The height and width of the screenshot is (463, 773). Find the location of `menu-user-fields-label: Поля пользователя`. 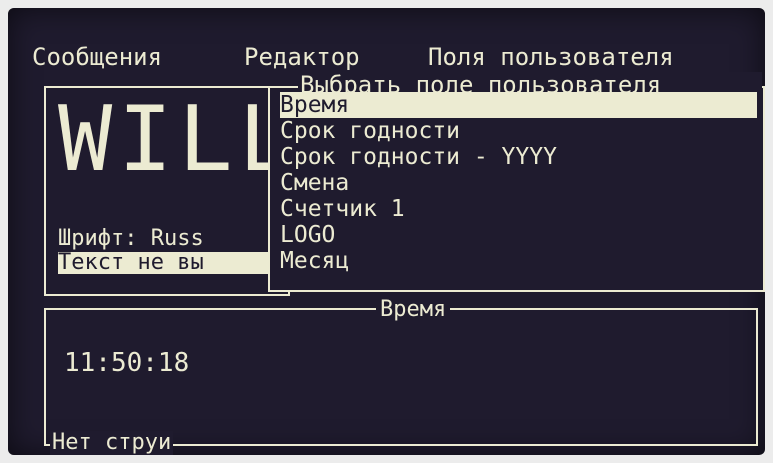

menu-user-fields-label: Поля пользователя is located at coordinates (551, 57).